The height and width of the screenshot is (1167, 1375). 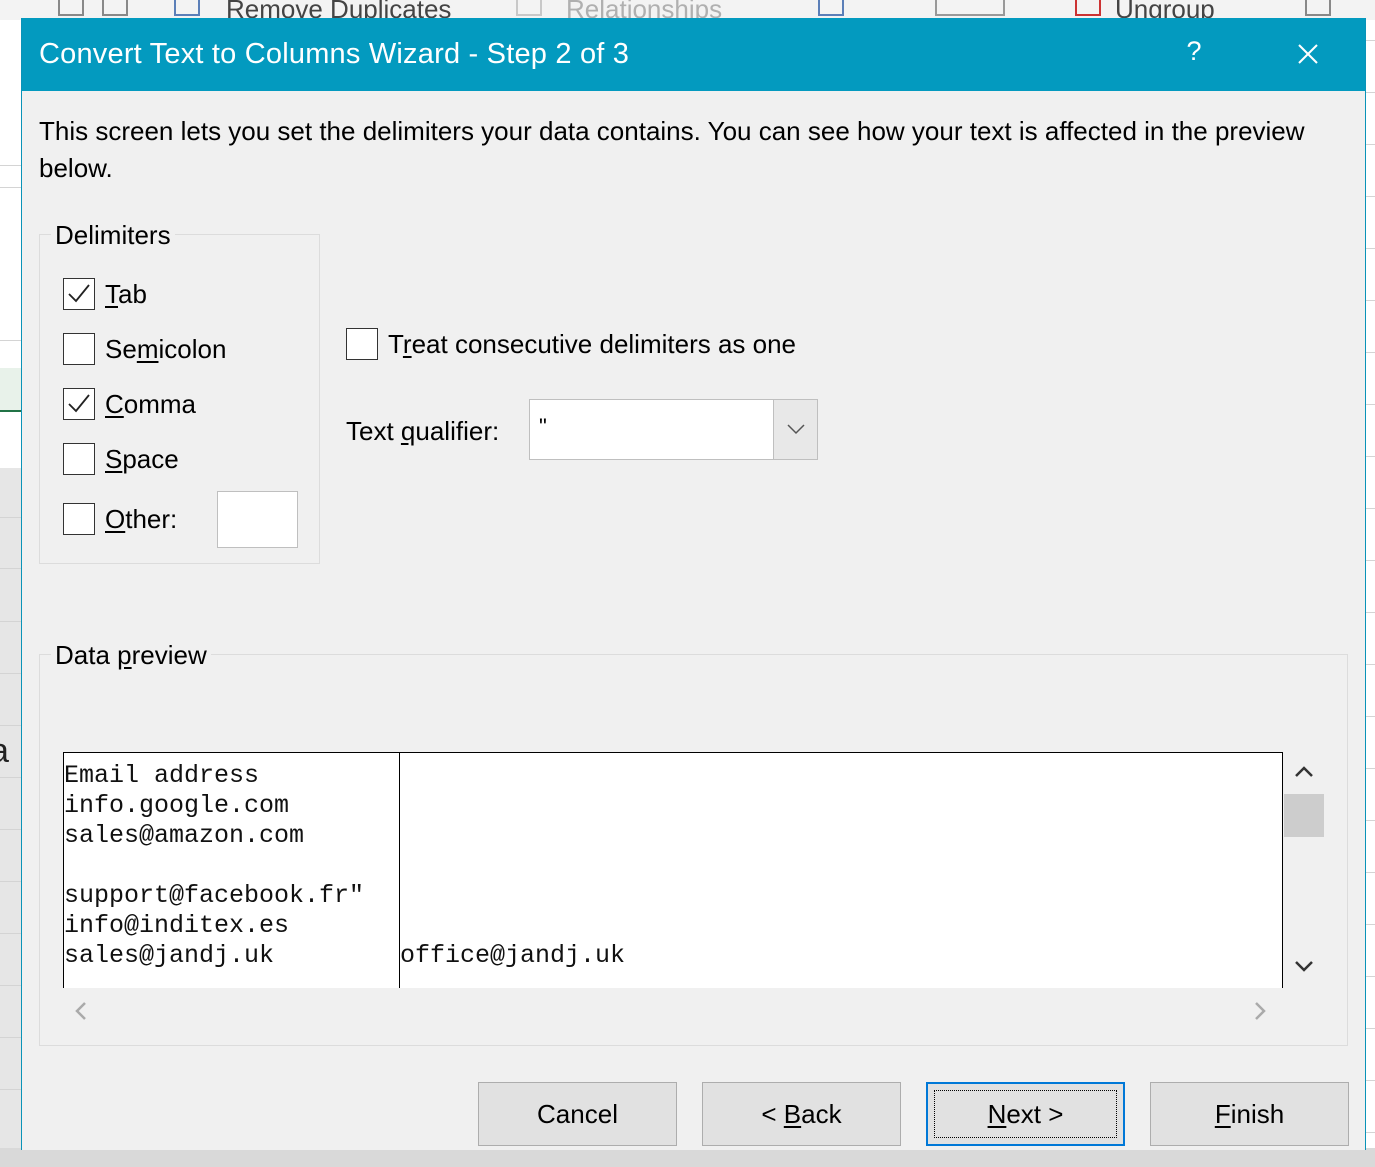 I want to click on consecutive-checkbox: Treat consecutive delimiters as one, so click(x=571, y=344).